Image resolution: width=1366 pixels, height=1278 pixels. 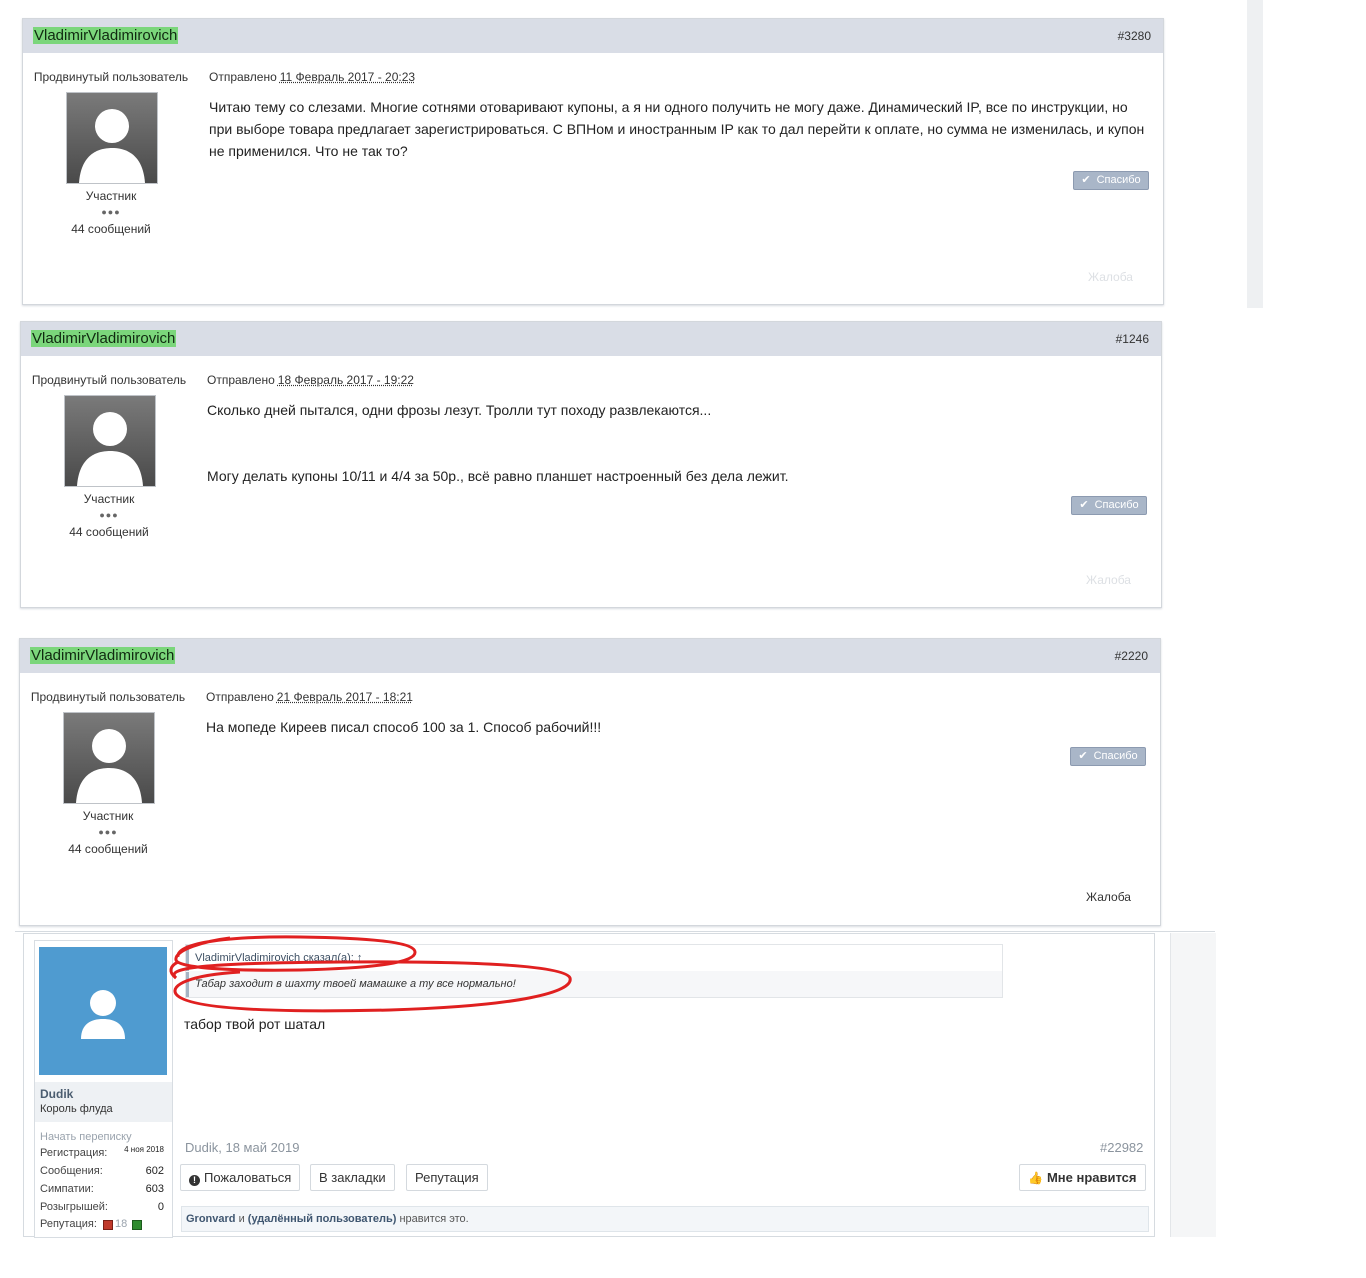 What do you see at coordinates (1131, 656) in the screenshot?
I see `post-number: #2220` at bounding box center [1131, 656].